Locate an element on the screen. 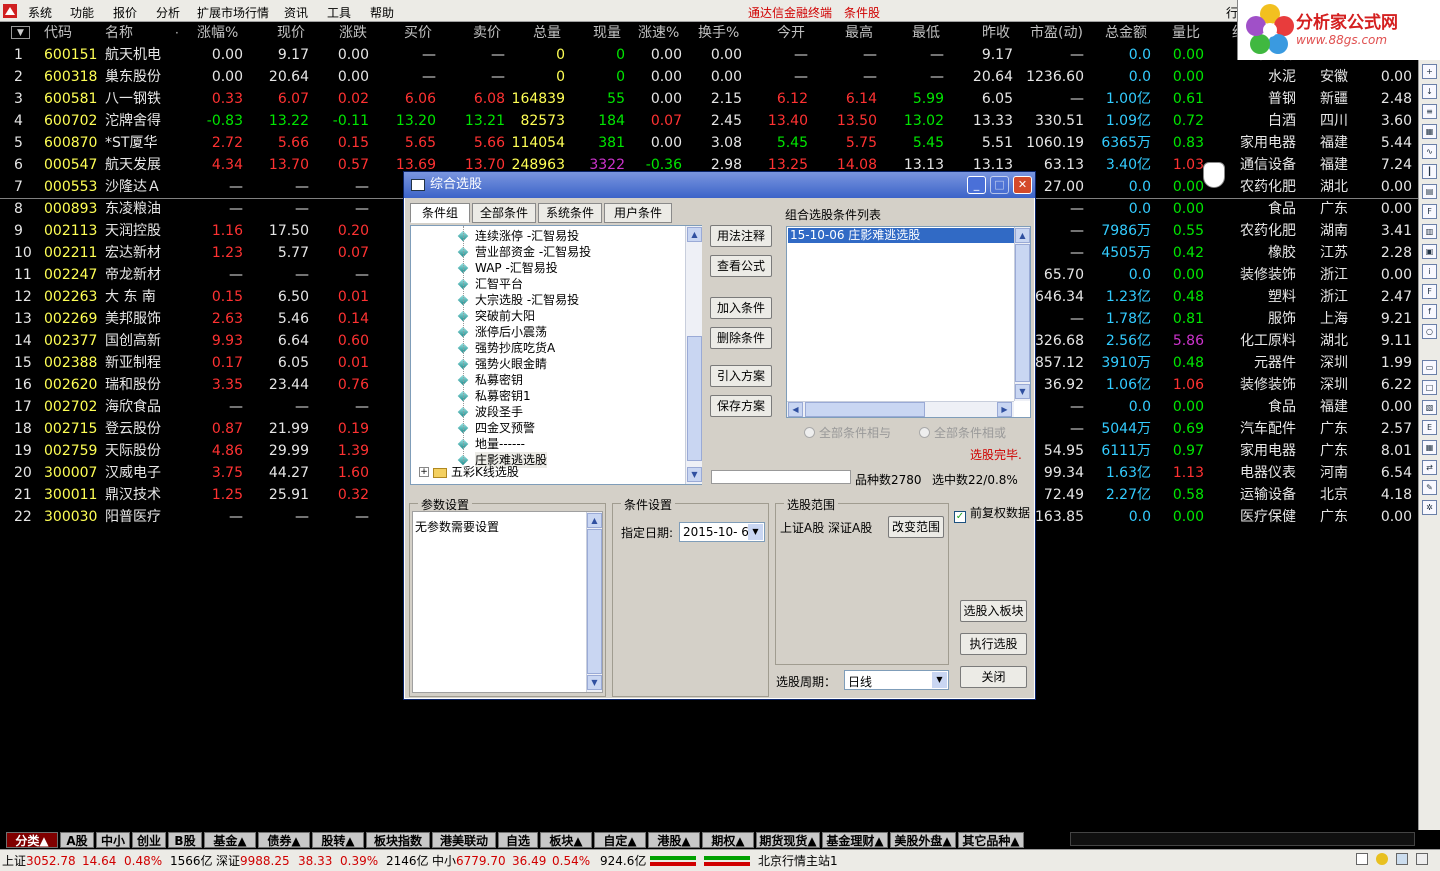  stock-name: 航天机电 is located at coordinates (133, 55).